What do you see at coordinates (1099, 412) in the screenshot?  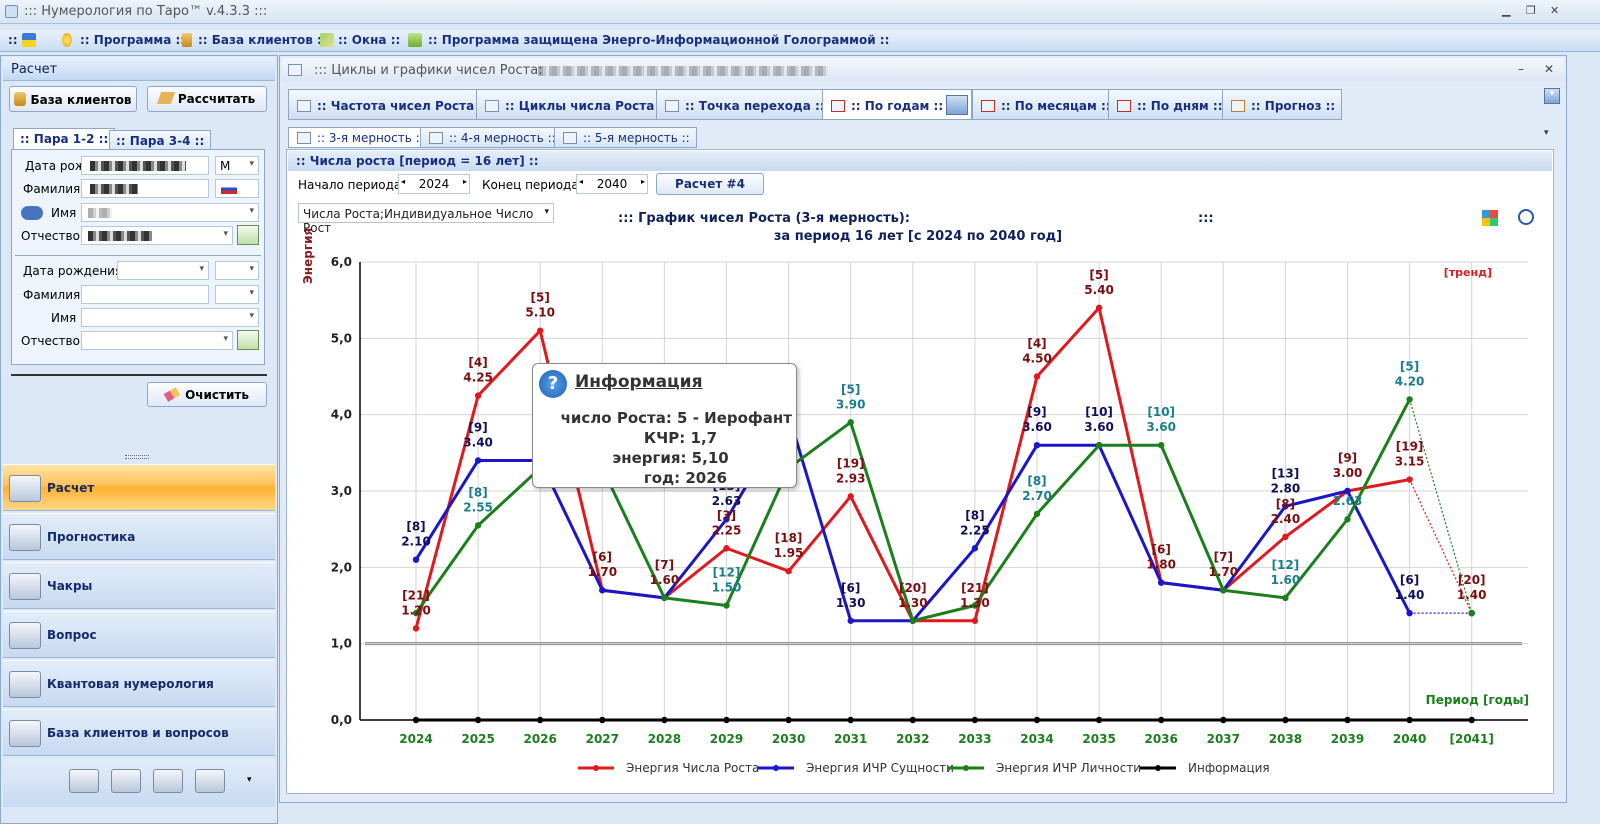 I see `data-tag: [10]` at bounding box center [1099, 412].